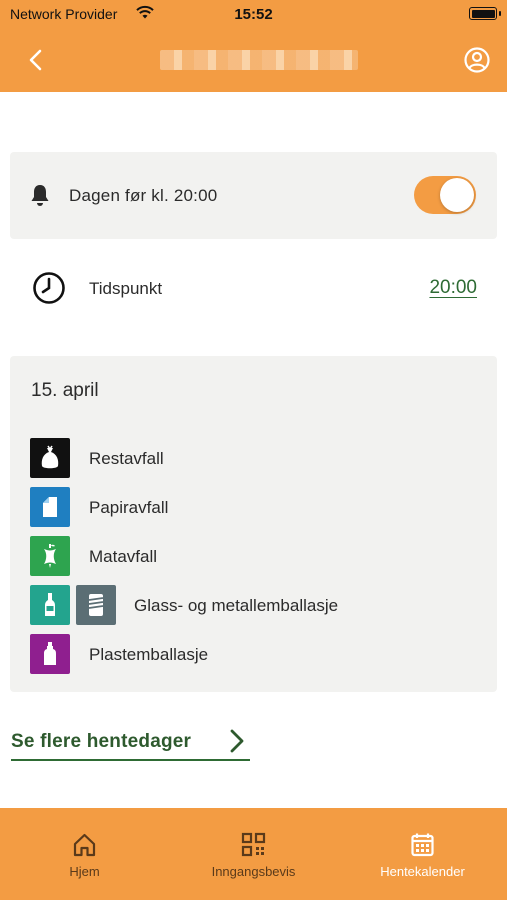 This screenshot has width=507, height=900. Describe the element at coordinates (50, 605) in the screenshot. I see `glass-bottle-icon` at that location.